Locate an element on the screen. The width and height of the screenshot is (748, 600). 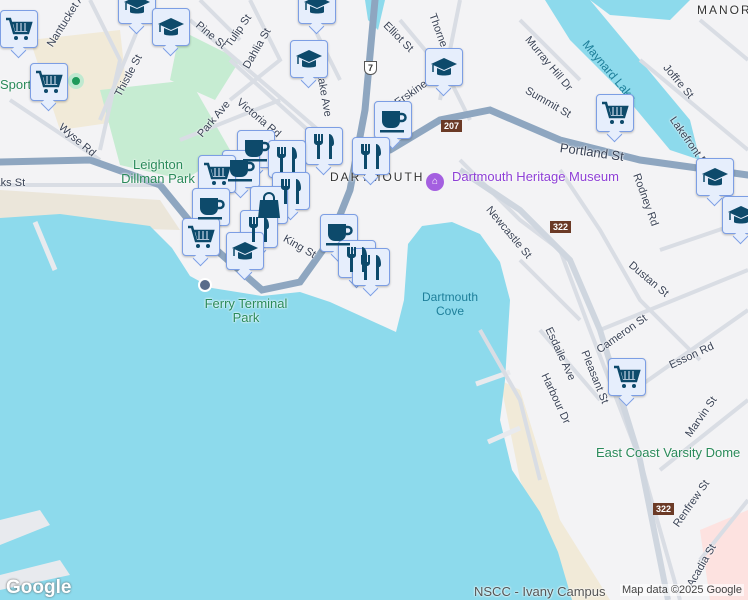
park-label: Sport is located at coordinates (16, 84).